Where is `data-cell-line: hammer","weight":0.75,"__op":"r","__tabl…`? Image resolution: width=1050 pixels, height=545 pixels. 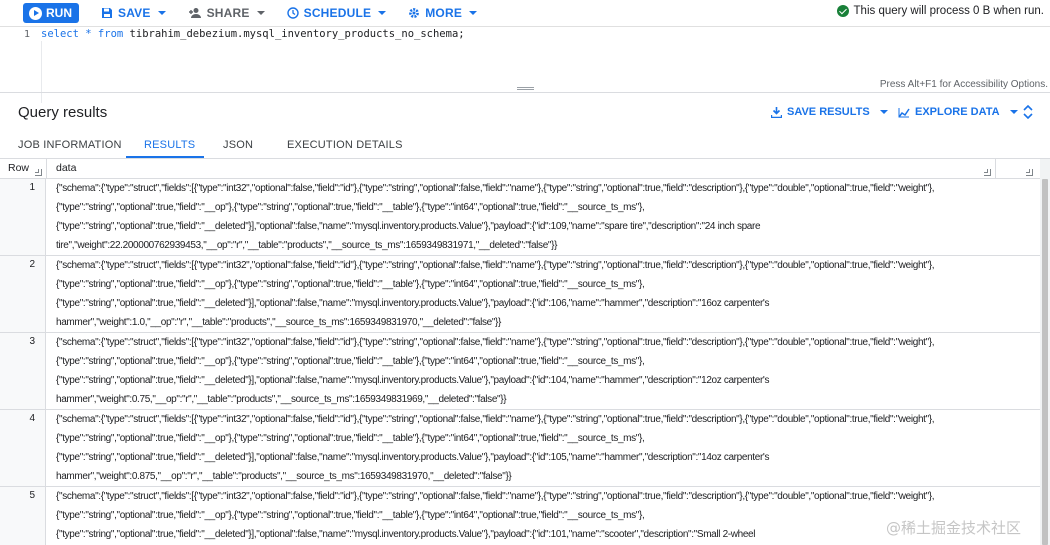 data-cell-line: hammer","weight":0.75,"__op":"r","__tabl… is located at coordinates (281, 399).